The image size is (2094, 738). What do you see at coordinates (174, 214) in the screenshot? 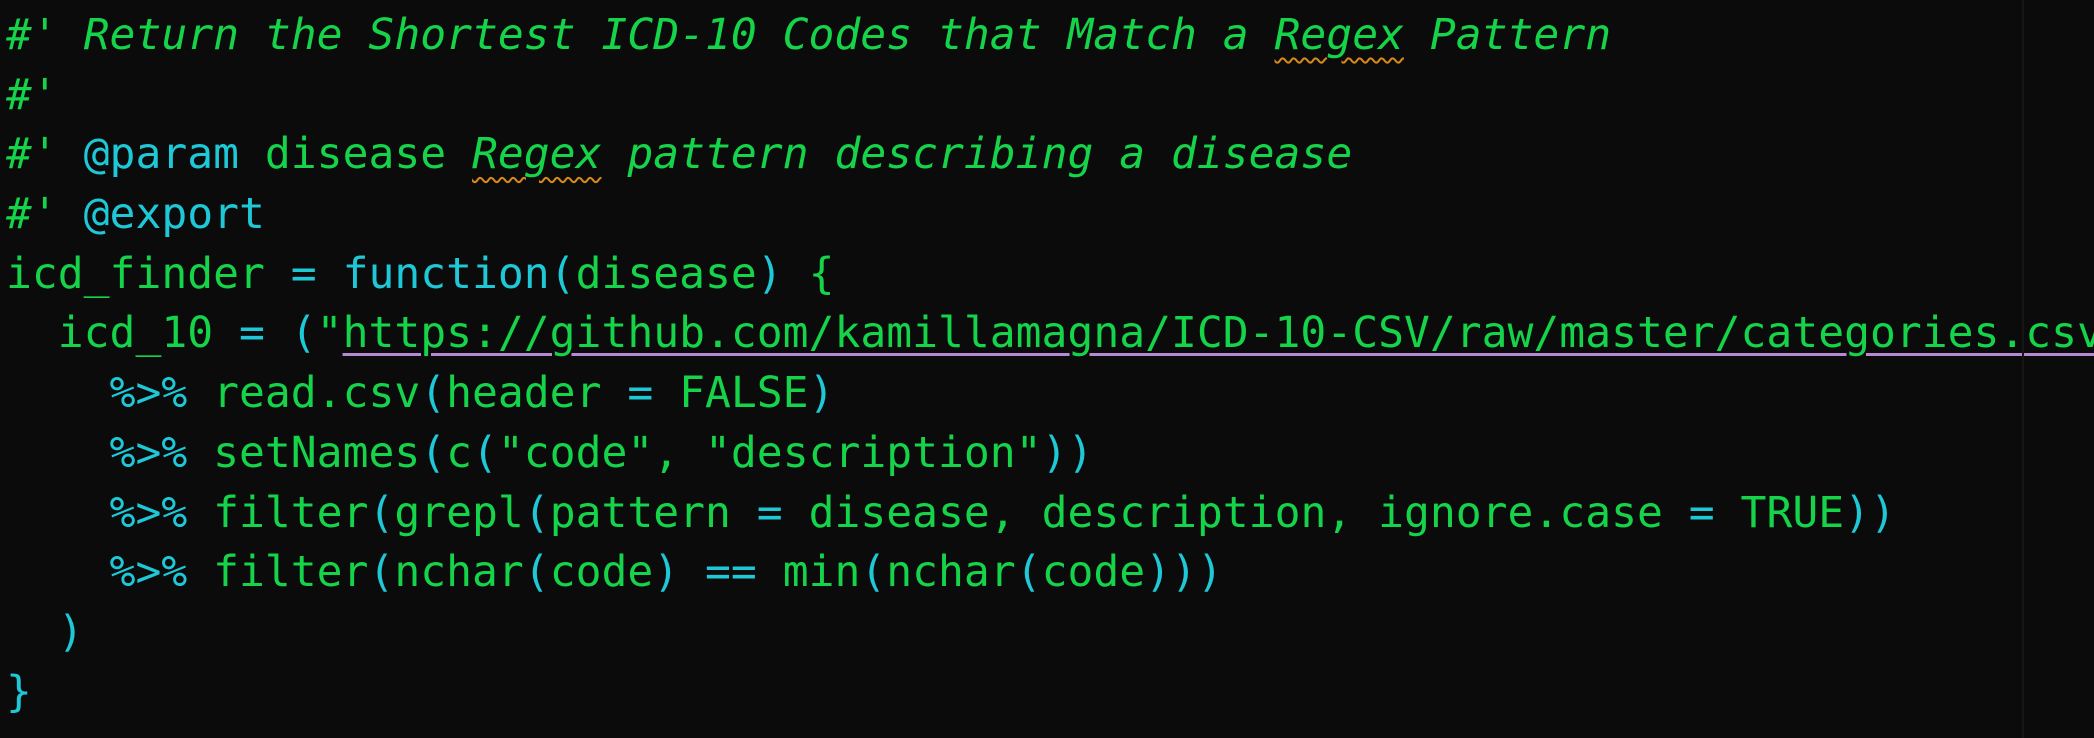
I see `roxygen-tag: @export` at bounding box center [174, 214].